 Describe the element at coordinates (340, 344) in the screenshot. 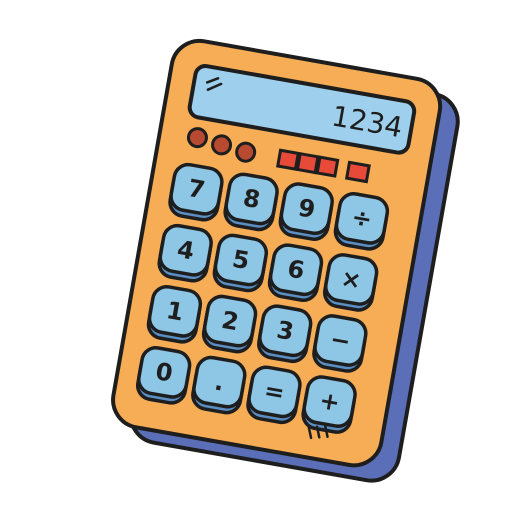

I see `key-button: −` at that location.